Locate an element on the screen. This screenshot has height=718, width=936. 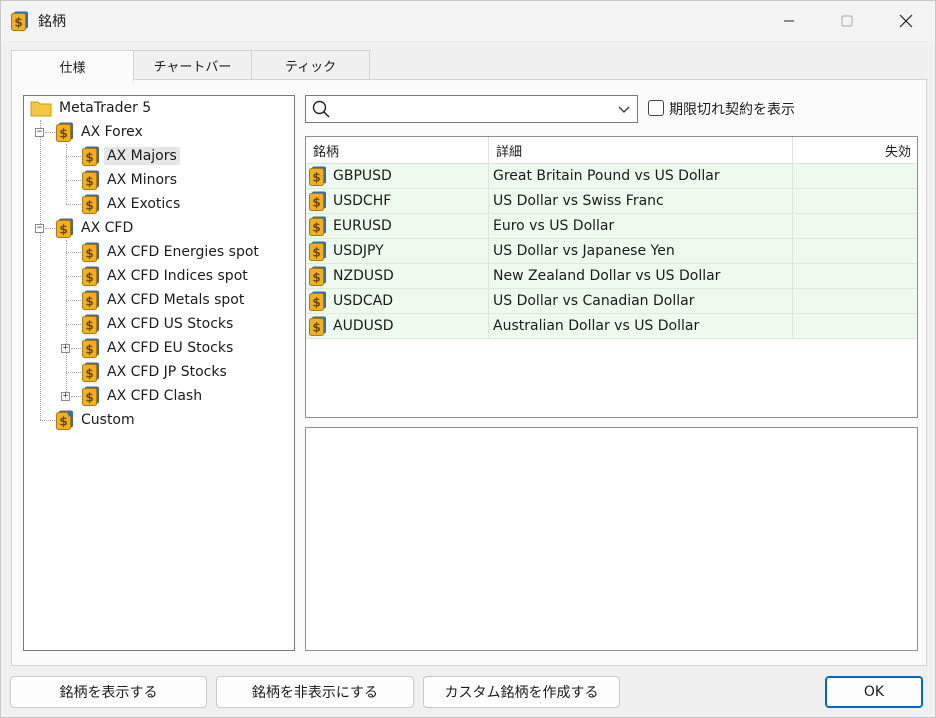
tree-item-cfd-metals: AX CFD Metals spot is located at coordinates (164, 300).